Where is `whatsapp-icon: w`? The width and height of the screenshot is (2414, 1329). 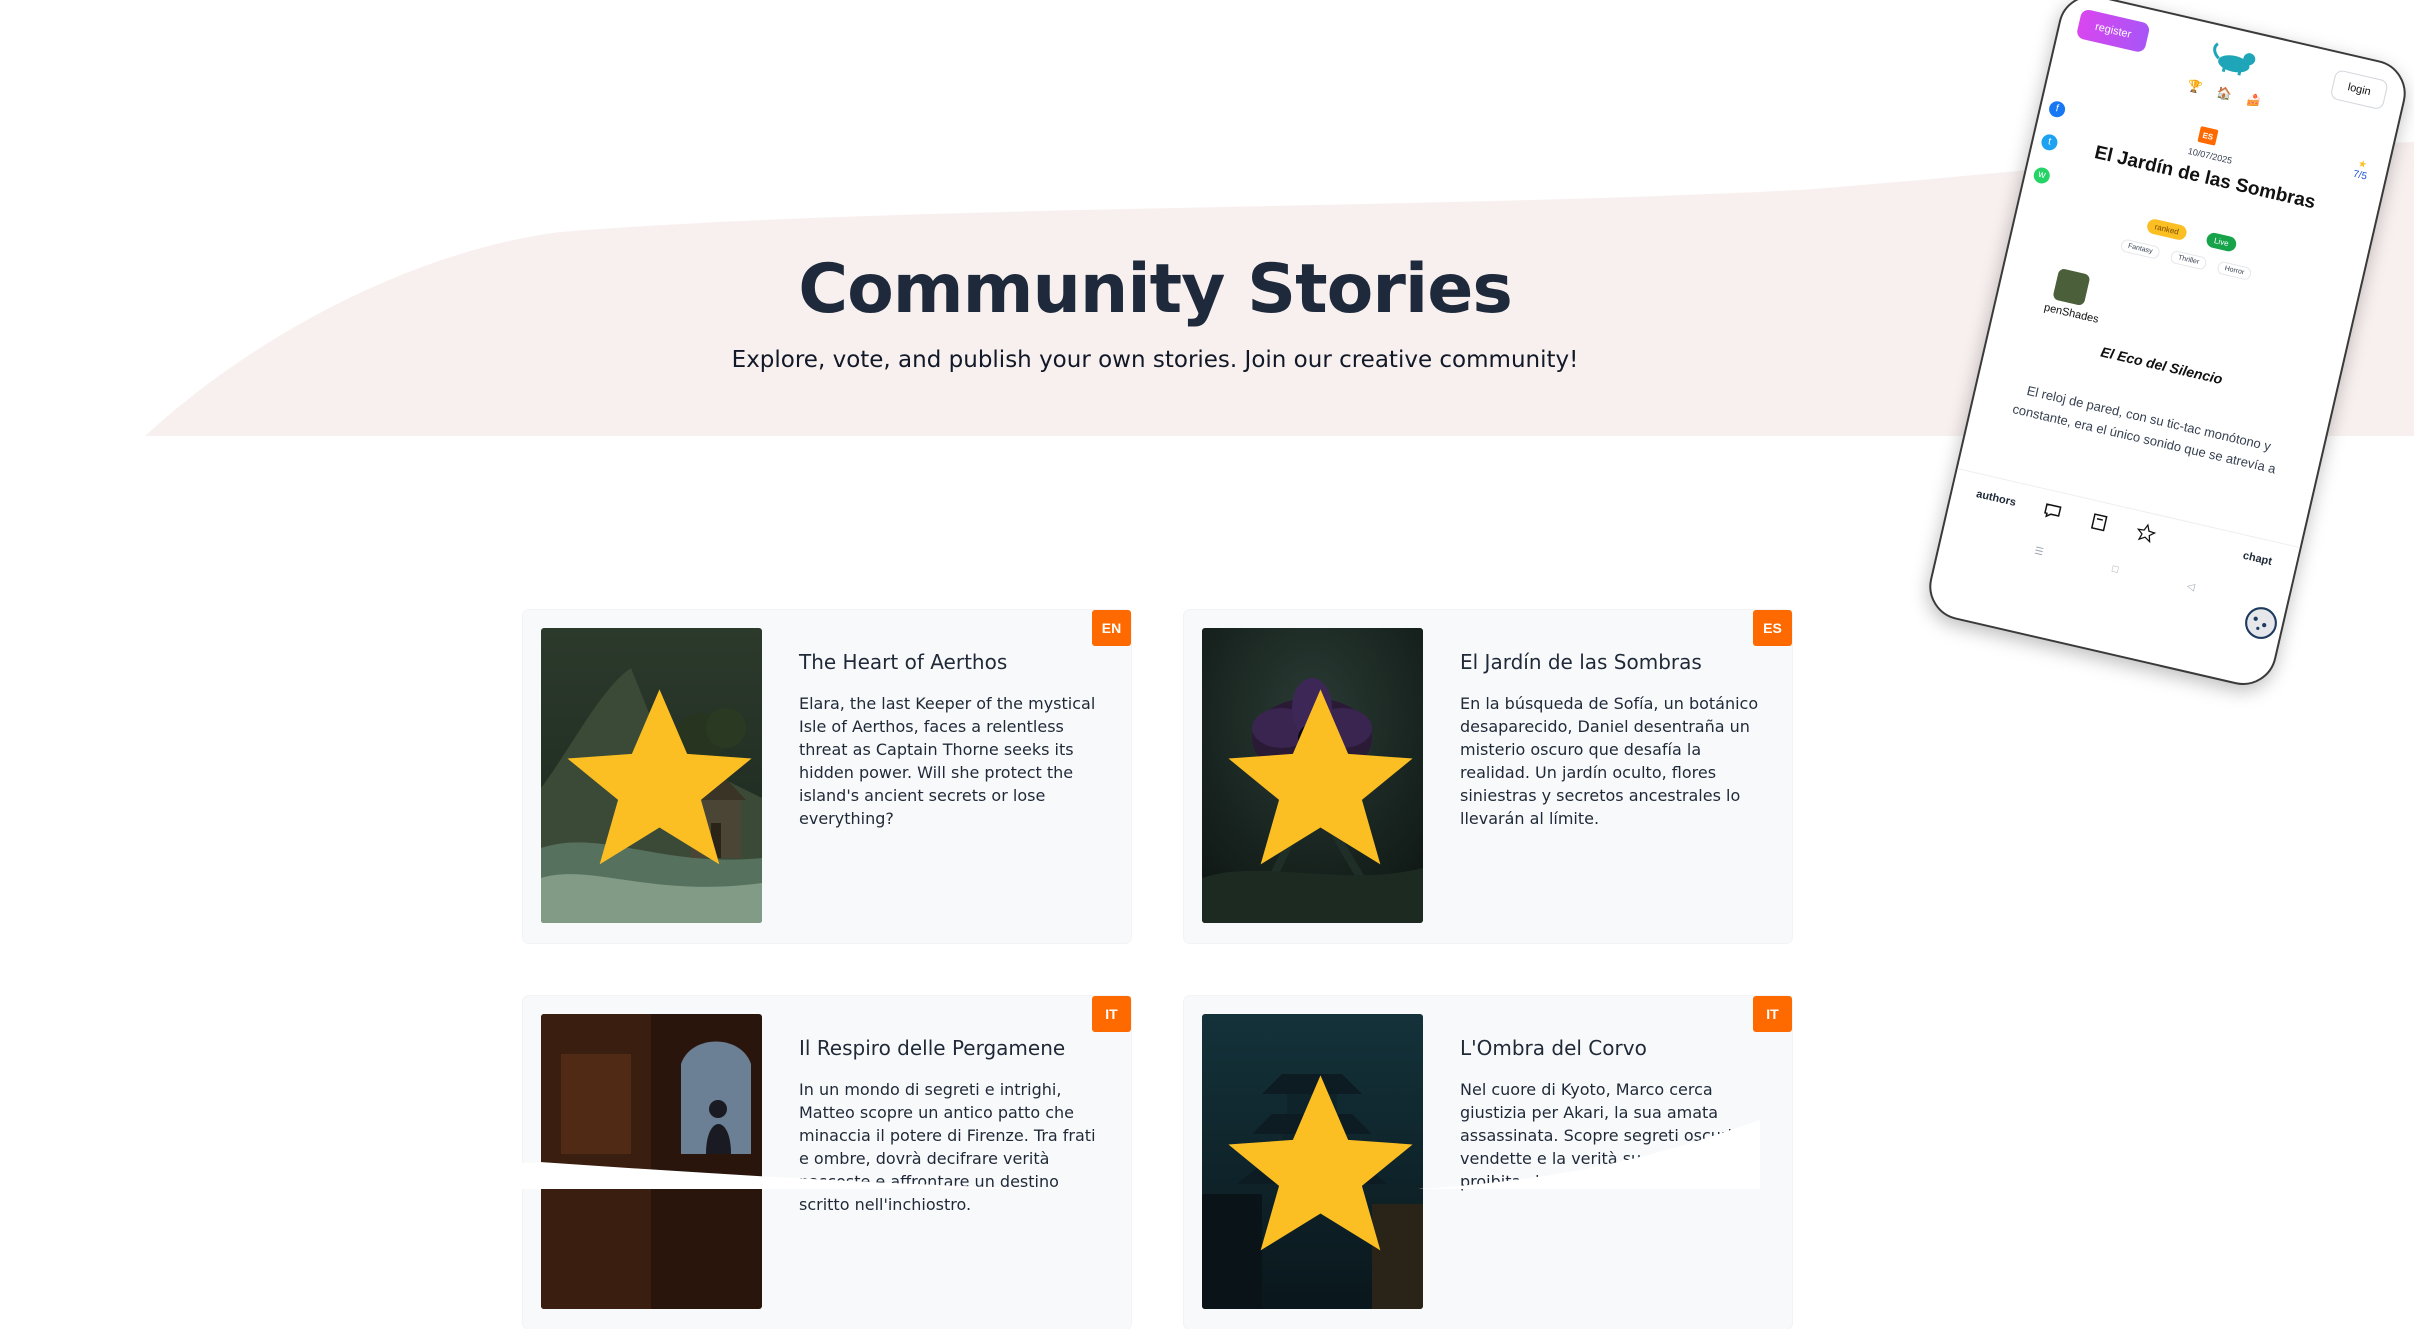
whatsapp-icon: w is located at coordinates (2042, 175).